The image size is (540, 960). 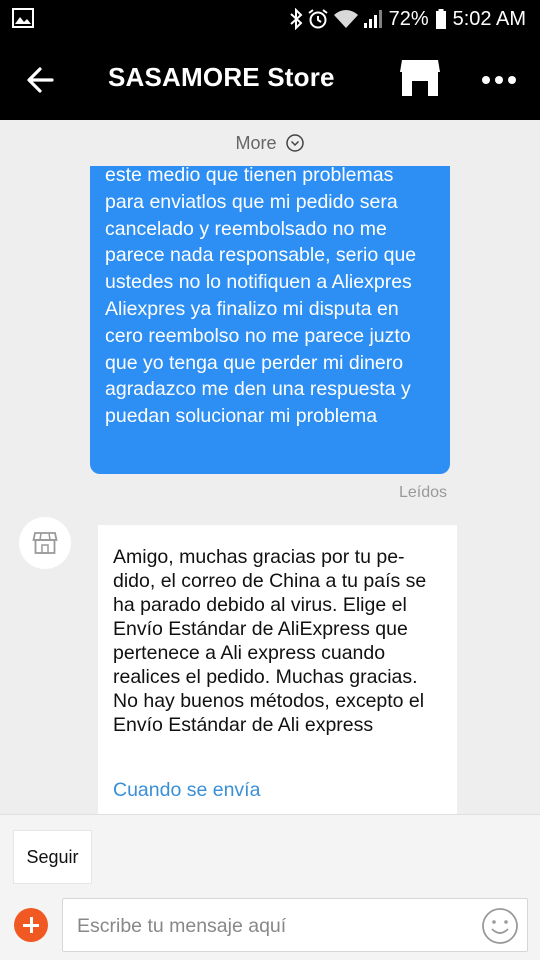 I want to click on shipping-link: Cuando se envía, so click(x=186, y=790).